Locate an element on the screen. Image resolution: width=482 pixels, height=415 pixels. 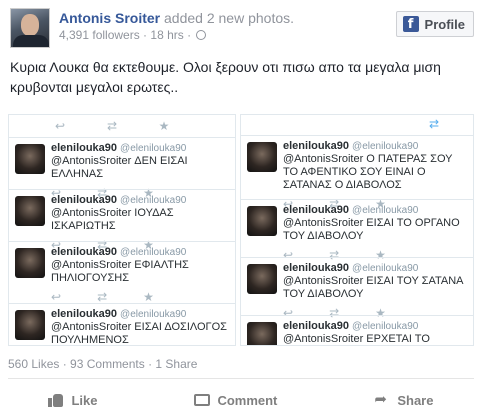
share-label: Share is located at coordinates (415, 400).